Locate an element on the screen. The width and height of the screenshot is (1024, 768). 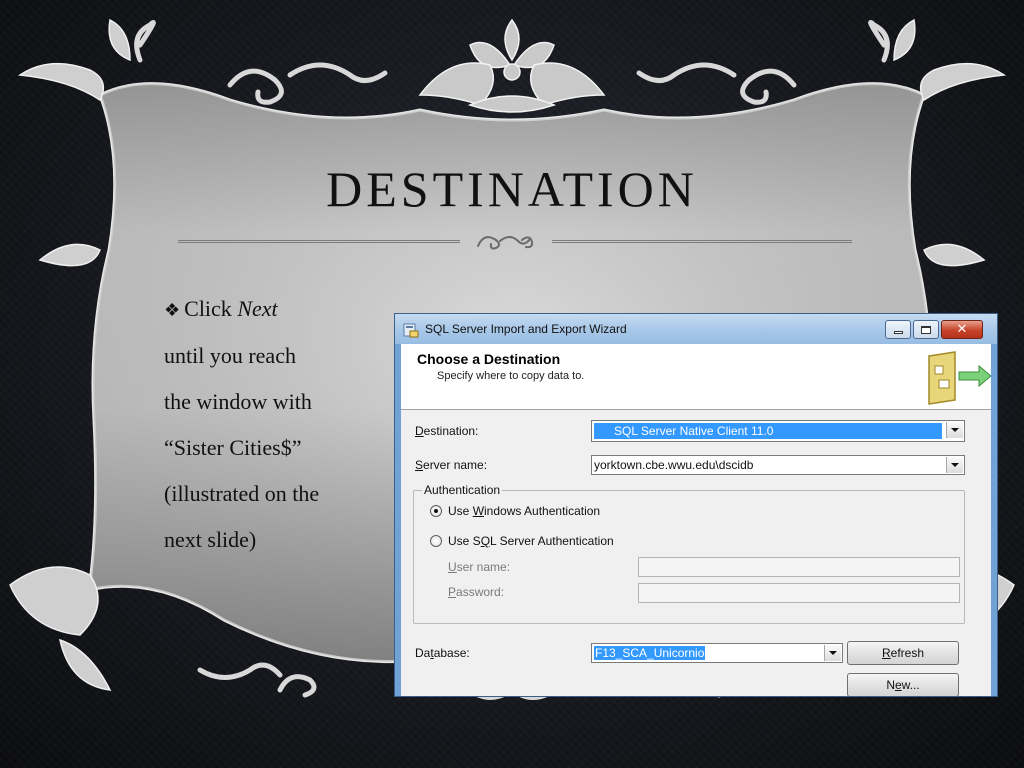
server-name-label: Server name: is located at coordinates (451, 465).